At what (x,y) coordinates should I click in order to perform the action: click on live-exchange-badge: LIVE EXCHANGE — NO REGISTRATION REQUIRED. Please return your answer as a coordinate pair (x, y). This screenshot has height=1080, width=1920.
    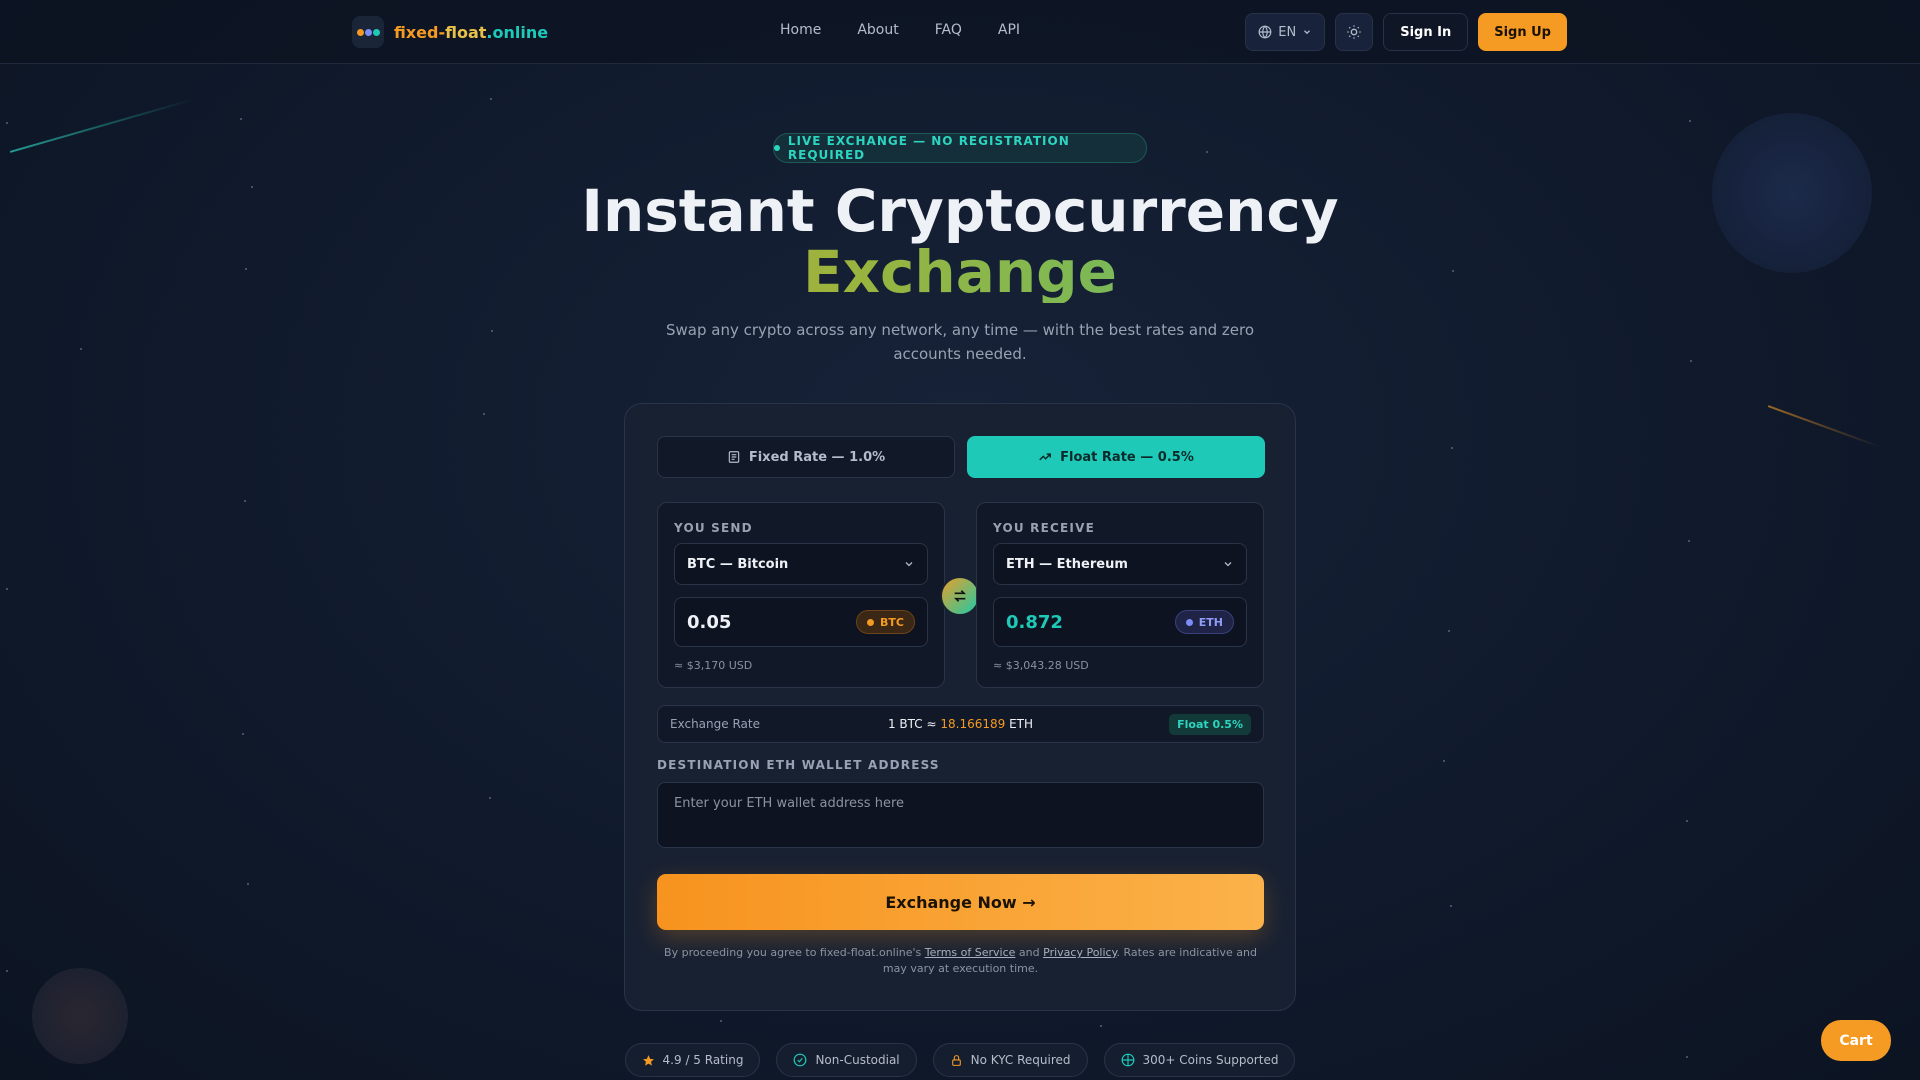
    Looking at the image, I should click on (960, 148).